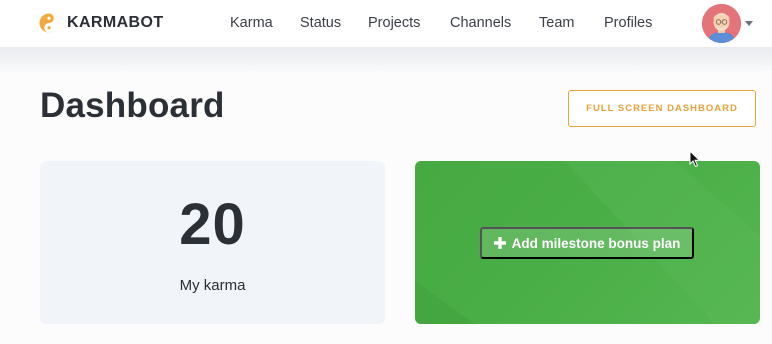 This screenshot has width=772, height=344. I want to click on nav-projects: Projects, so click(394, 23).